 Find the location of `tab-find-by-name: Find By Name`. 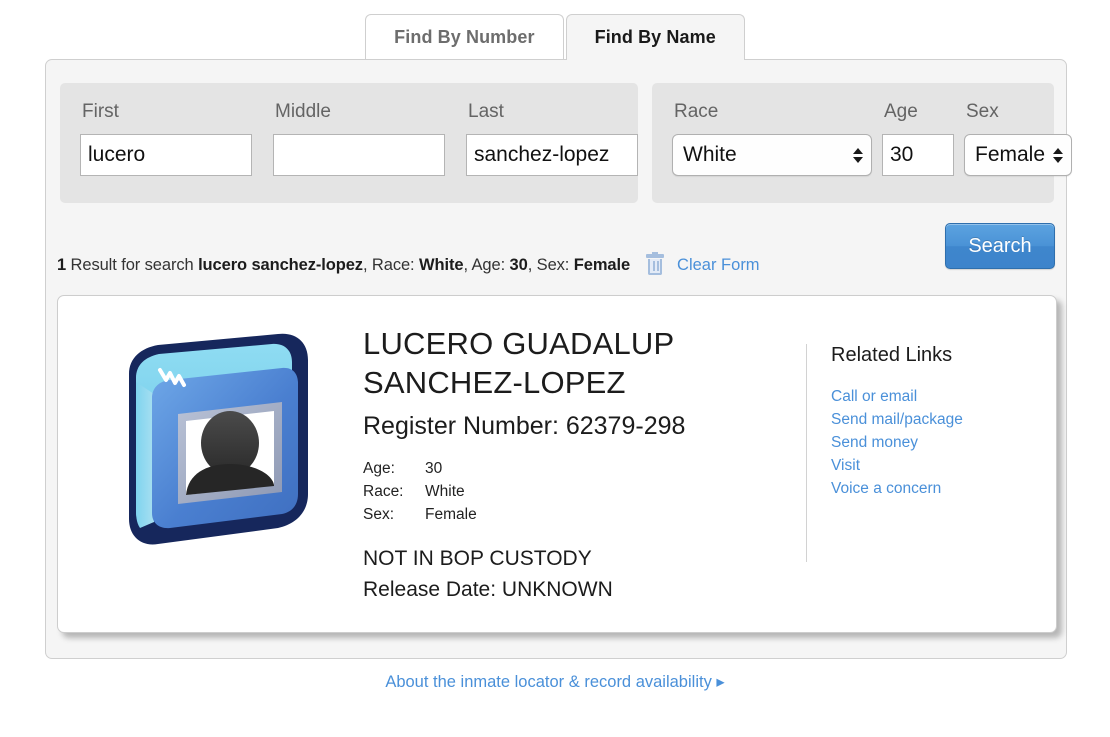

tab-find-by-name: Find By Name is located at coordinates (655, 37).